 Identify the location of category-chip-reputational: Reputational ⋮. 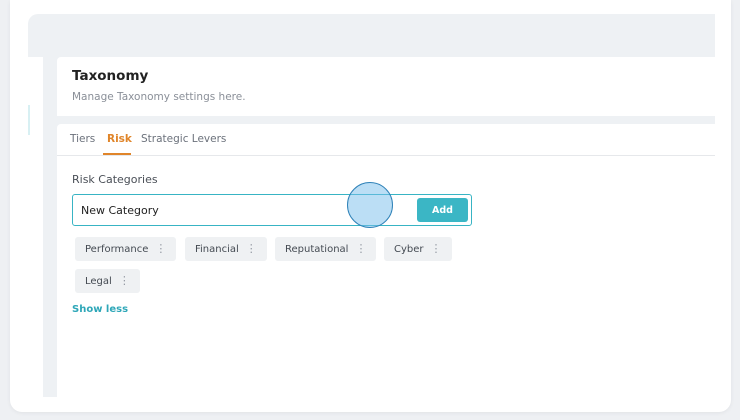
(326, 249).